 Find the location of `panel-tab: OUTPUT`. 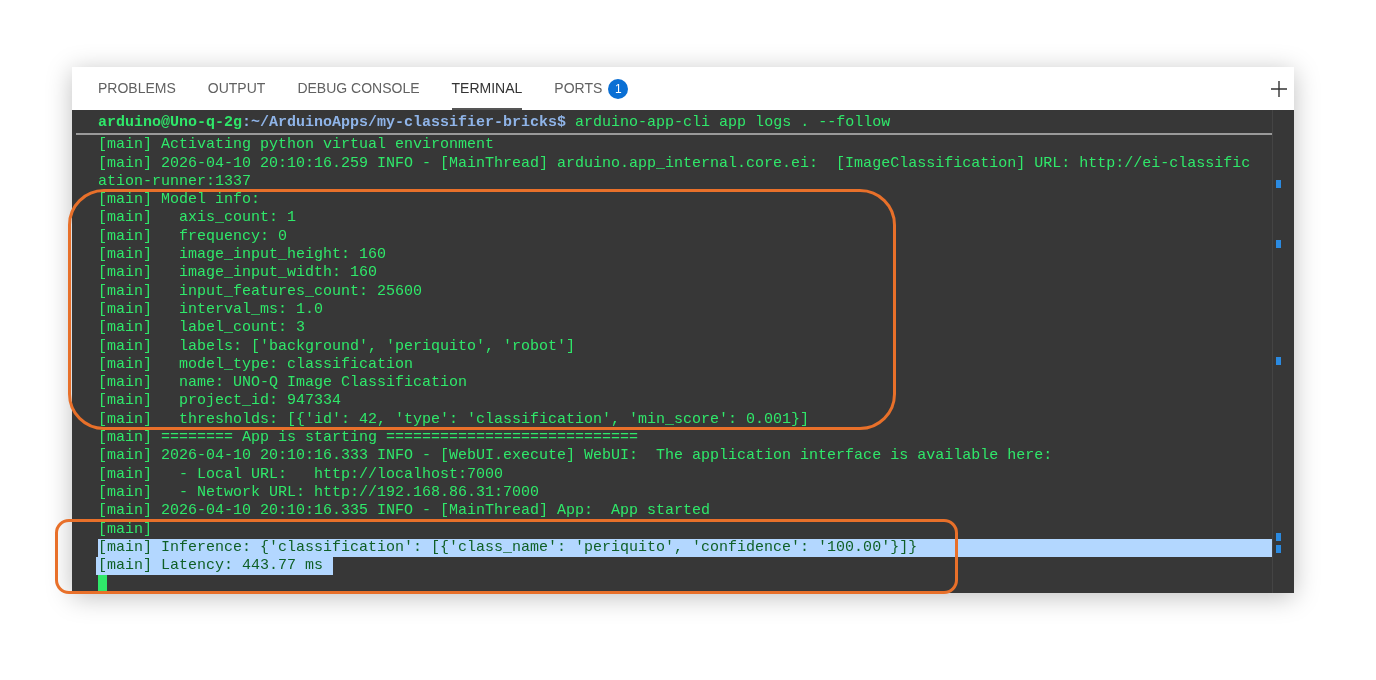

panel-tab: OUTPUT is located at coordinates (236, 88).